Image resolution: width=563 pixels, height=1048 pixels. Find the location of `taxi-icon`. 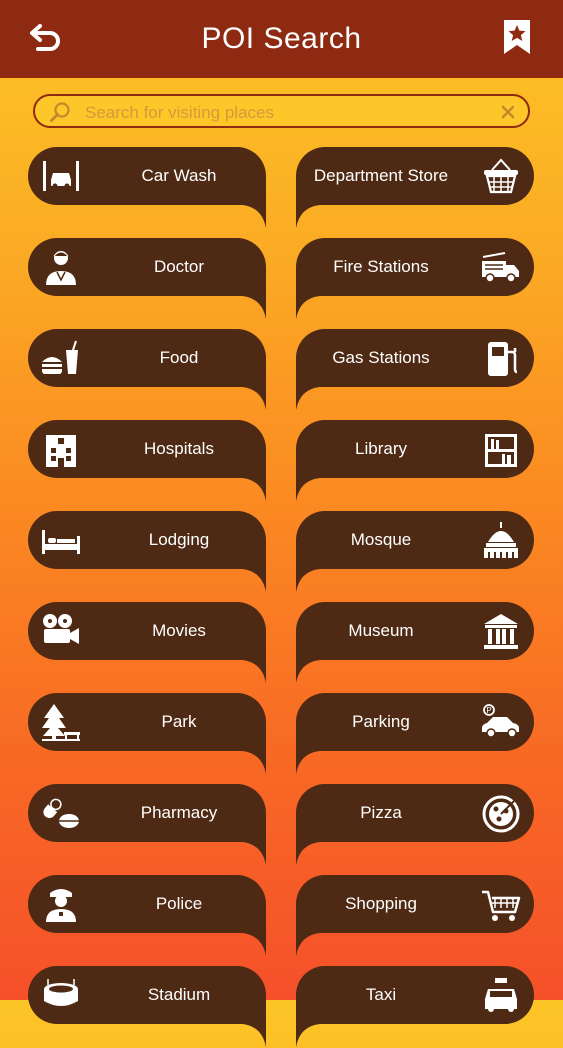

taxi-icon is located at coordinates (501, 995).